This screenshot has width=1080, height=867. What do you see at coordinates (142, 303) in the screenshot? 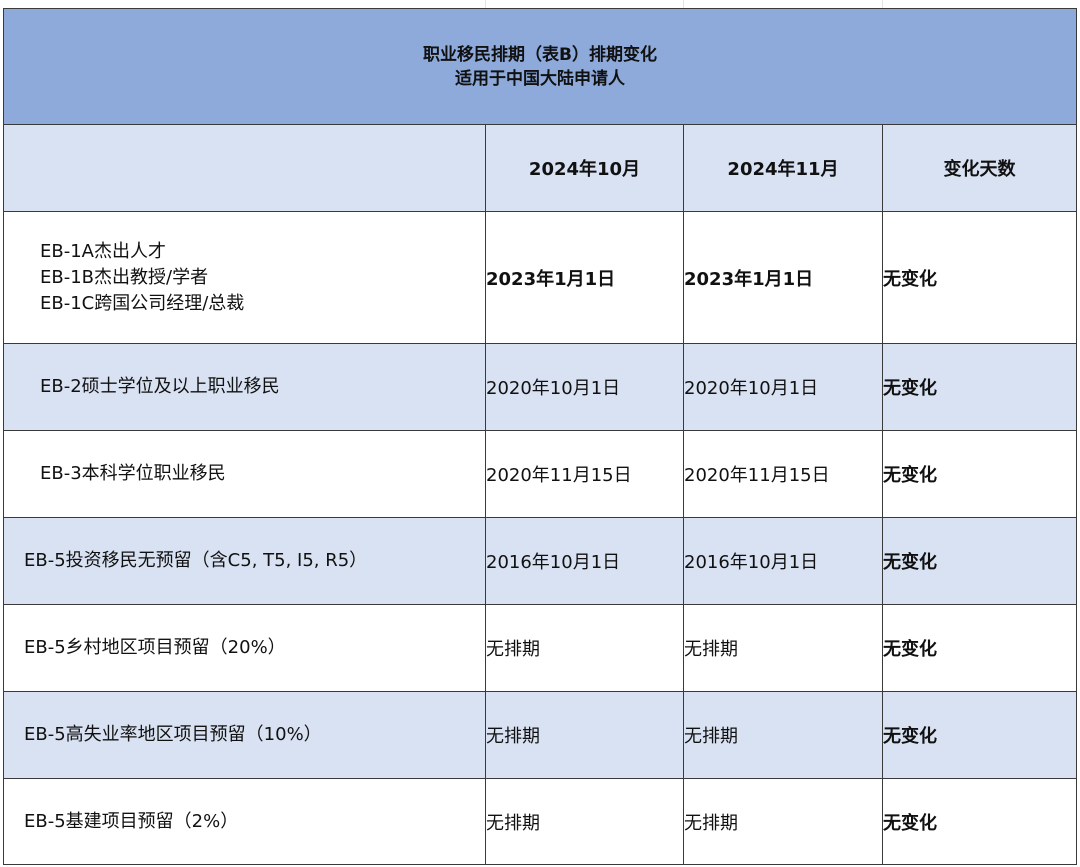
I see `category-label: EB-1C跨国公司经理/总裁` at bounding box center [142, 303].